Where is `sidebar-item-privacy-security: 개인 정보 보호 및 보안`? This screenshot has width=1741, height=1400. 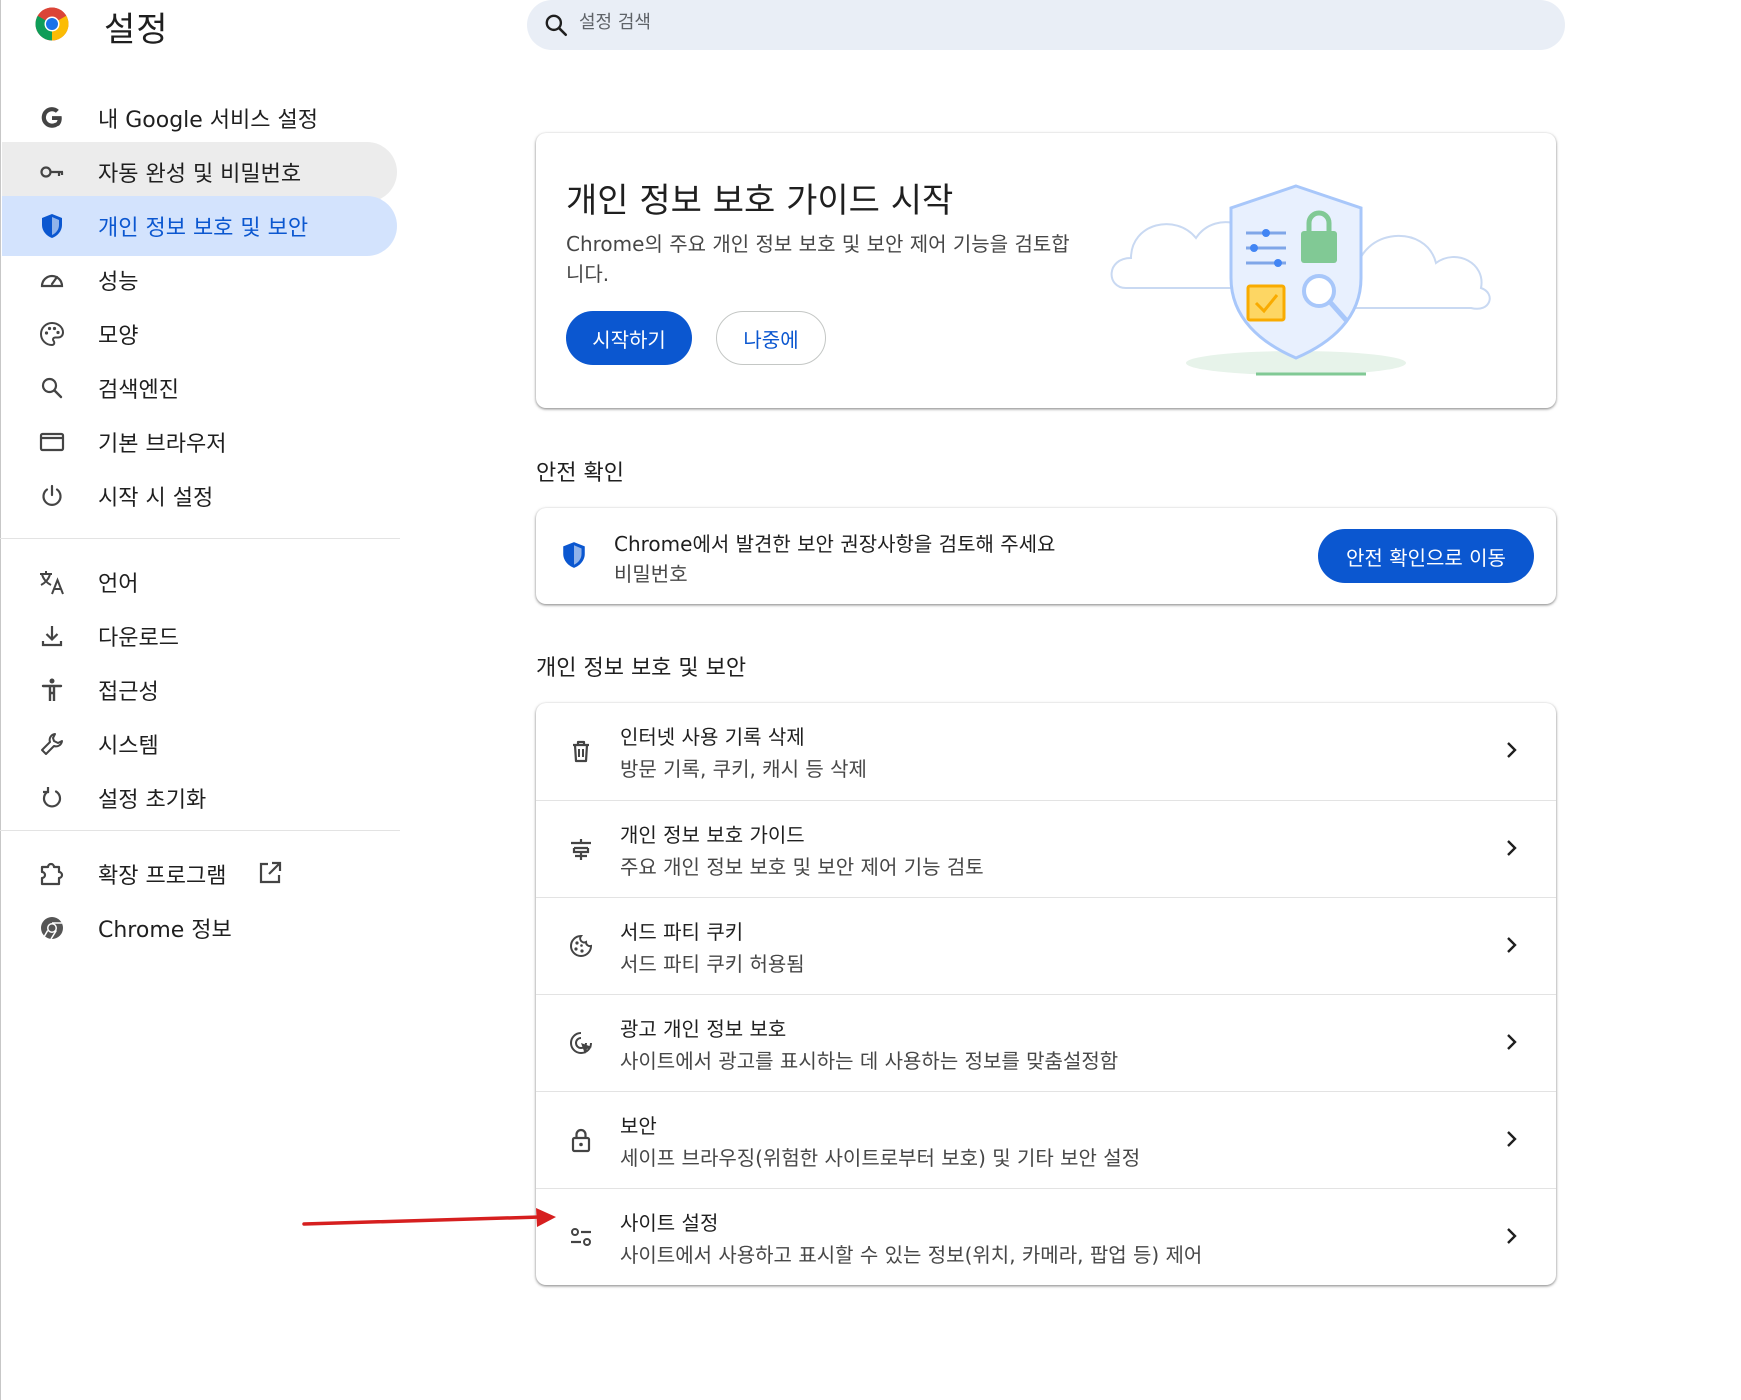
sidebar-item-privacy-security: 개인 정보 보호 및 보안 is located at coordinates (199, 226).